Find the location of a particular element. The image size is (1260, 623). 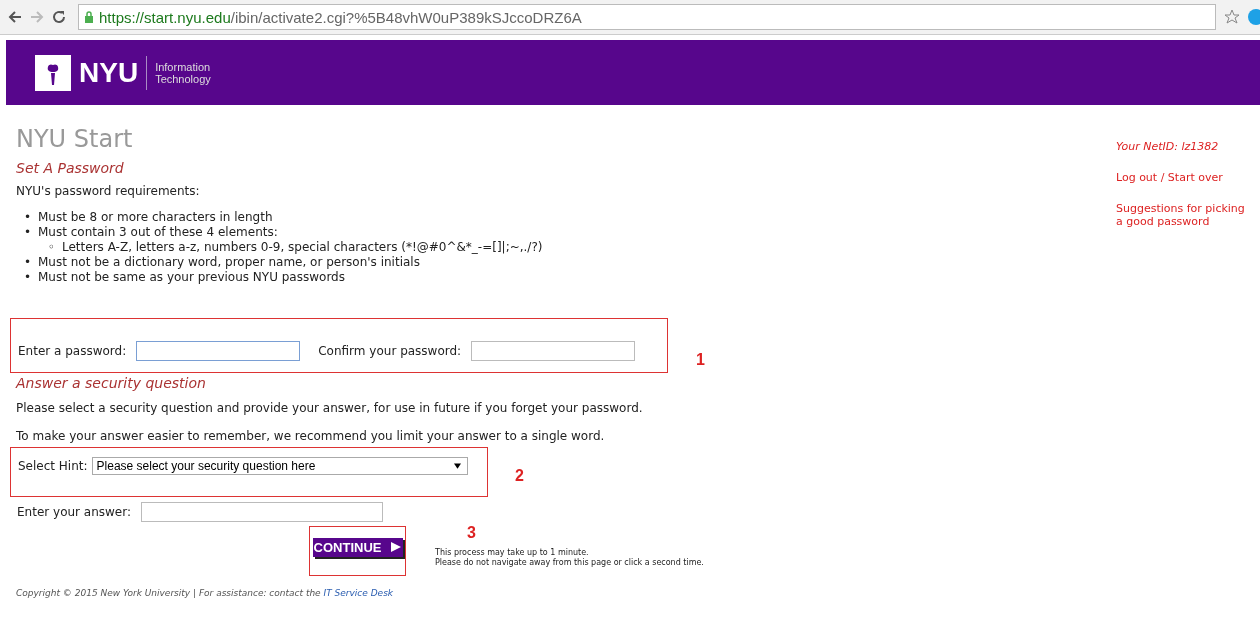

suggestions-link: Suggestions for picking a good password is located at coordinates (1183, 215).